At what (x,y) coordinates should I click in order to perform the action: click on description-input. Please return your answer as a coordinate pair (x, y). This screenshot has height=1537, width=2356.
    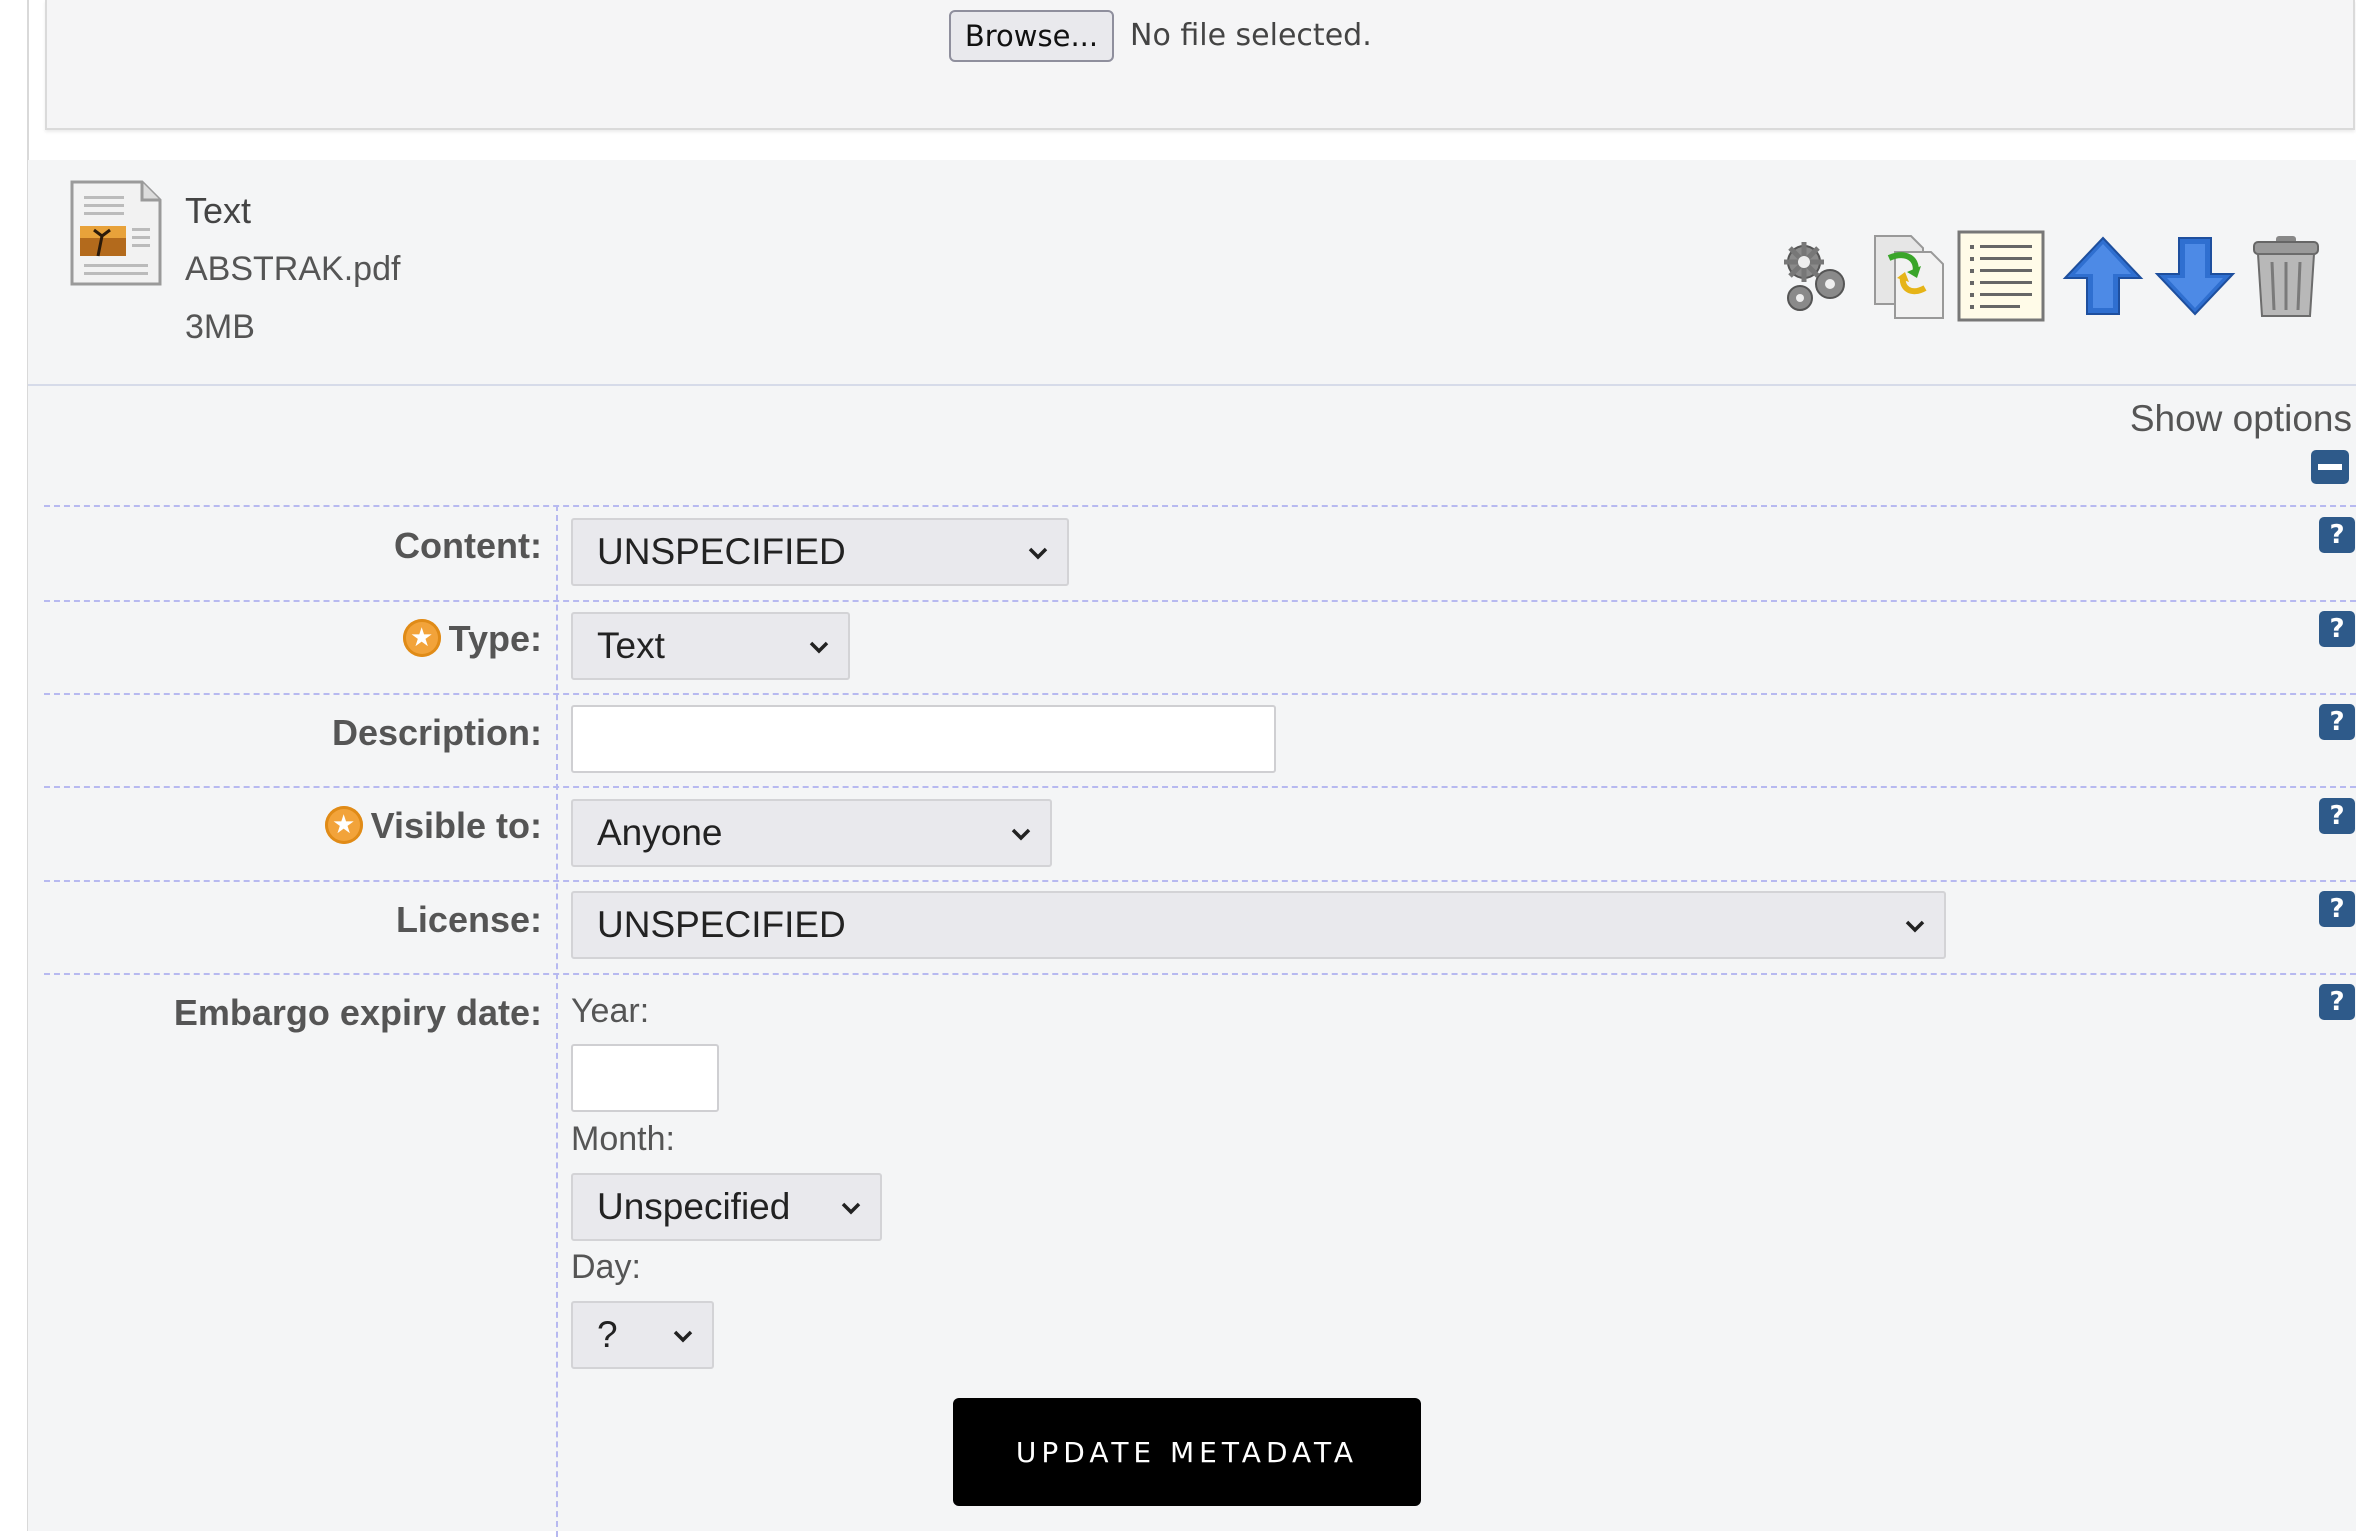
    Looking at the image, I should click on (923, 739).